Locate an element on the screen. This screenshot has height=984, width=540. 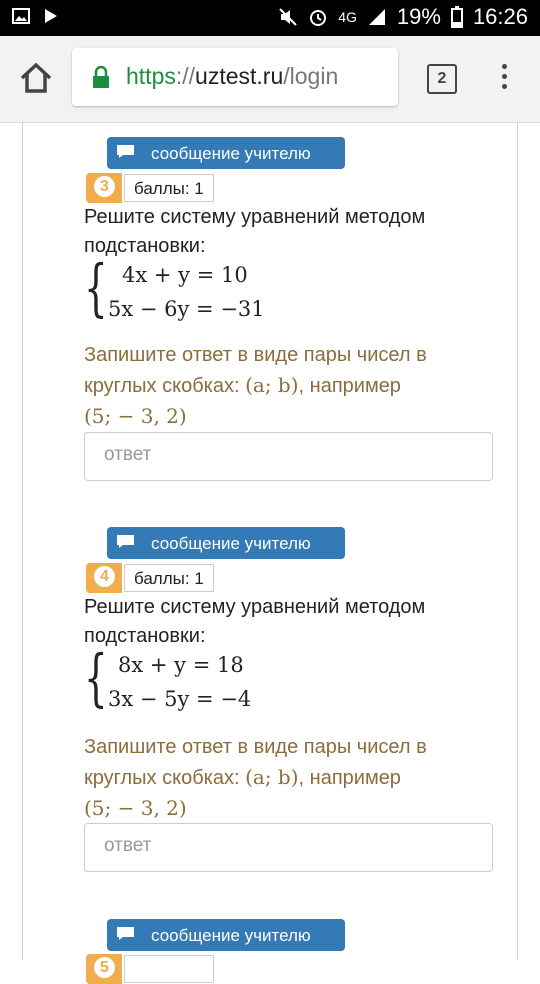
question-number-badge: 4 is located at coordinates (104, 578).